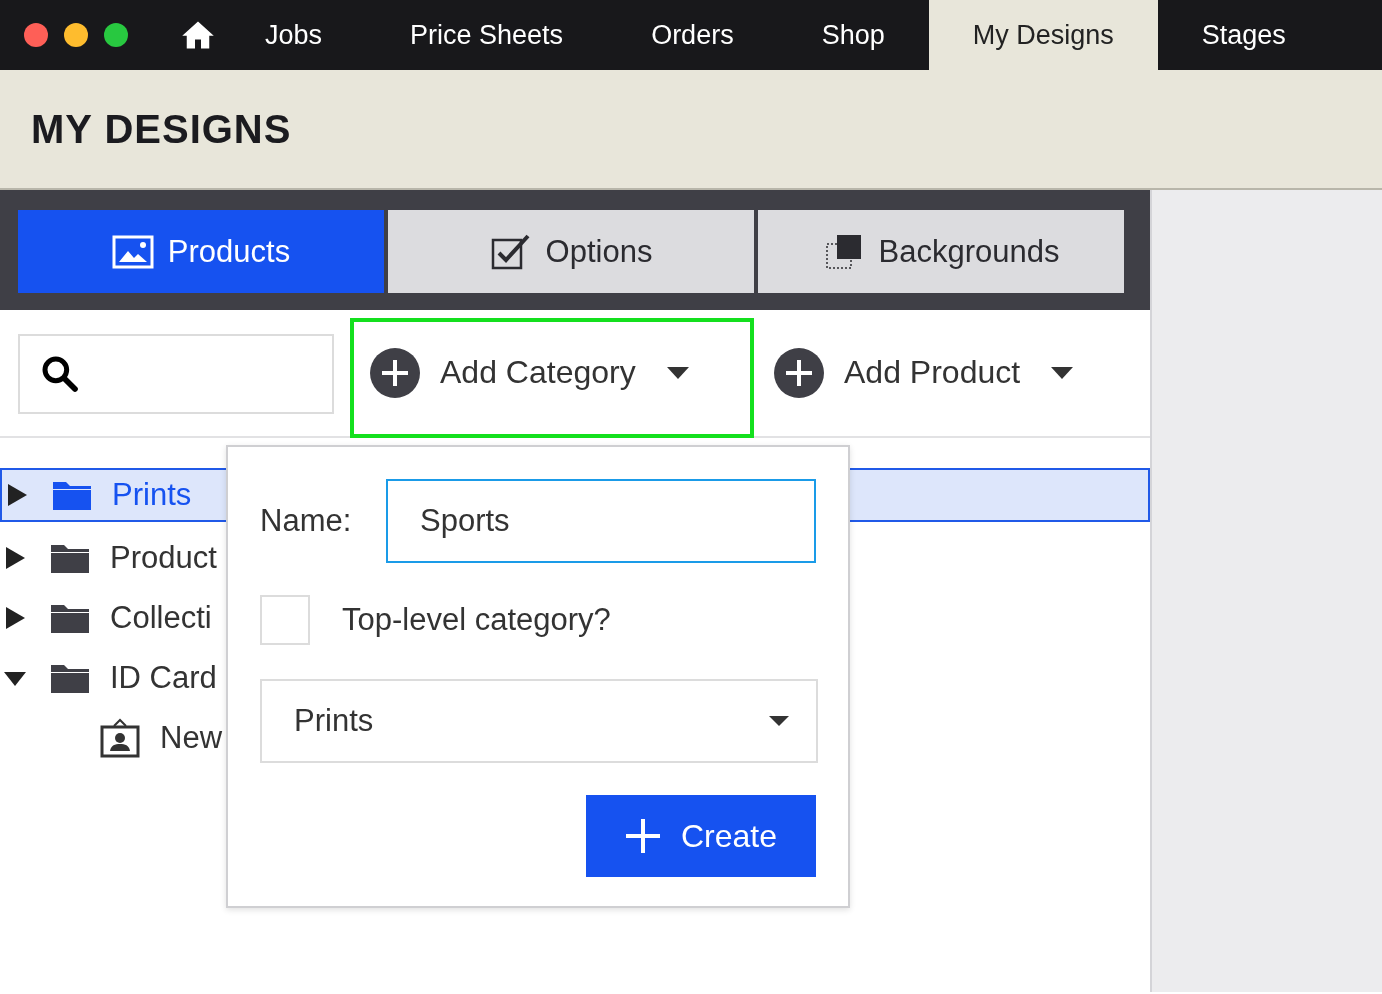 The height and width of the screenshot is (994, 1382). I want to click on checkbox-label: Top-level category?, so click(476, 620).